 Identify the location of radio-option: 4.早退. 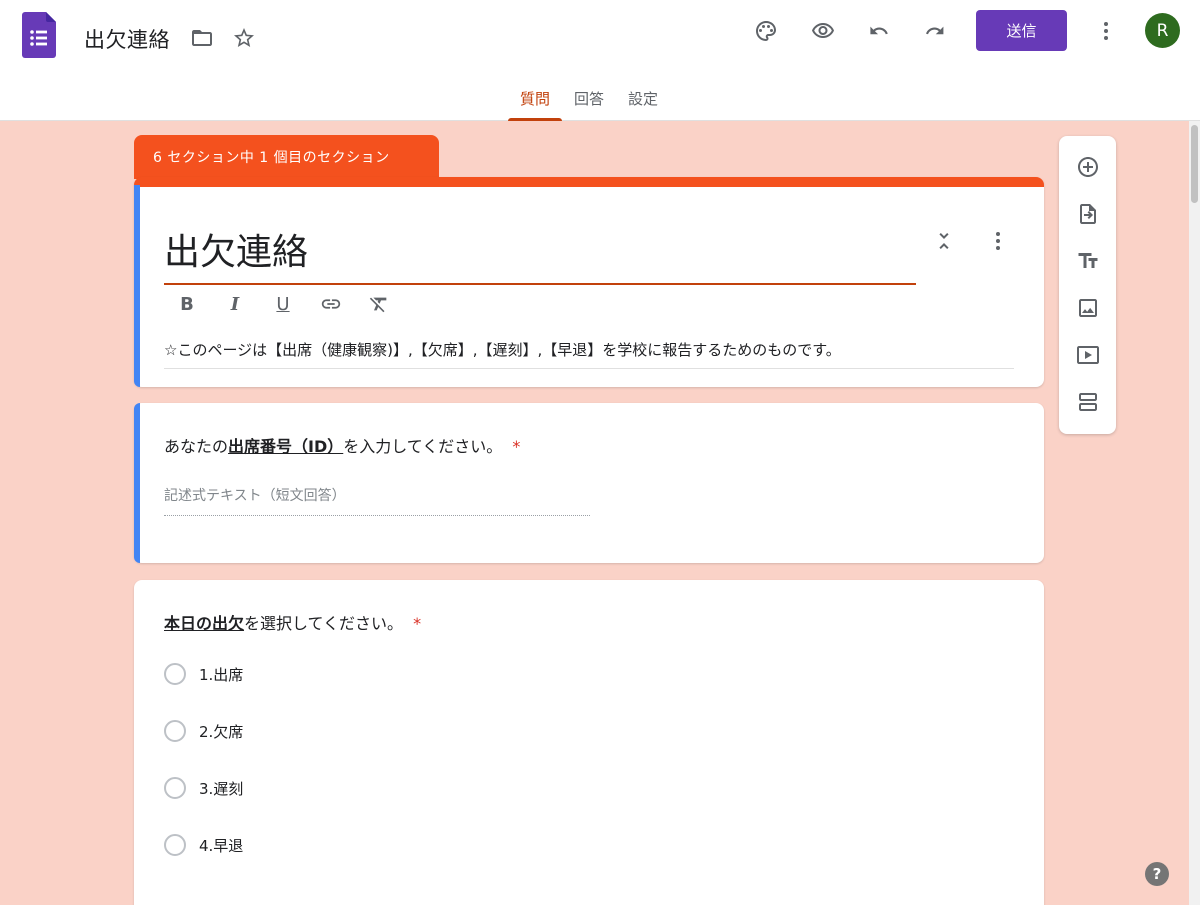
(203, 845).